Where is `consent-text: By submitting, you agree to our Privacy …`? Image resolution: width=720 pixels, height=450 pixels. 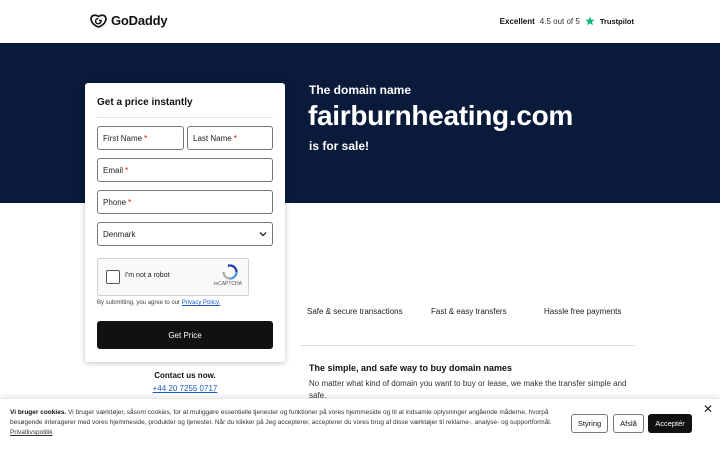
consent-text: By submitting, you agree to our Privacy … is located at coordinates (158, 303).